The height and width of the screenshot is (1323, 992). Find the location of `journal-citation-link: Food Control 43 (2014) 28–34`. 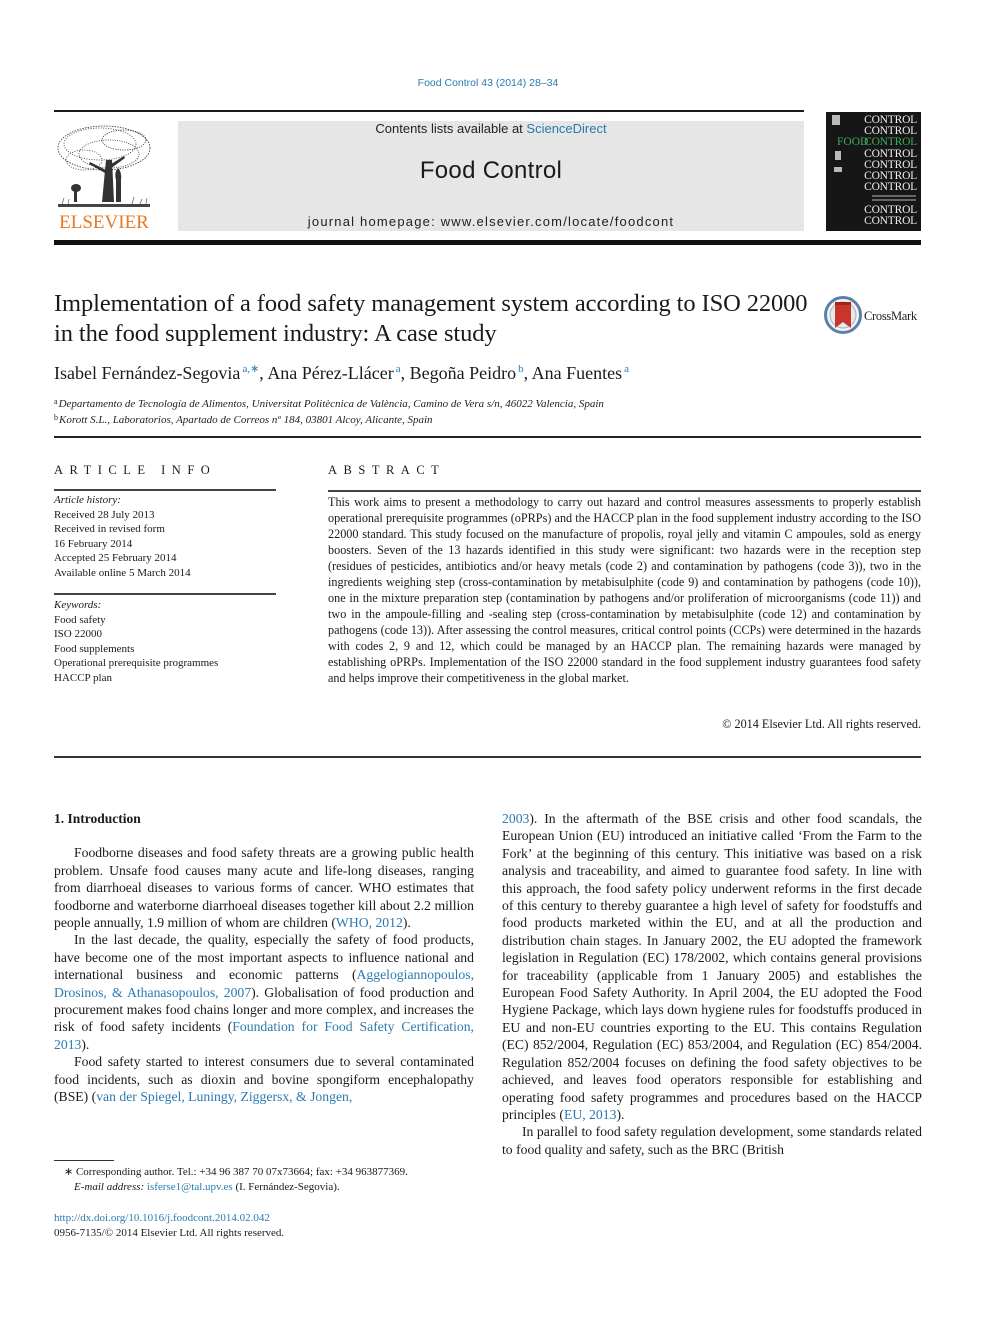

journal-citation-link: Food Control 43 (2014) 28–34 is located at coordinates (488, 83).